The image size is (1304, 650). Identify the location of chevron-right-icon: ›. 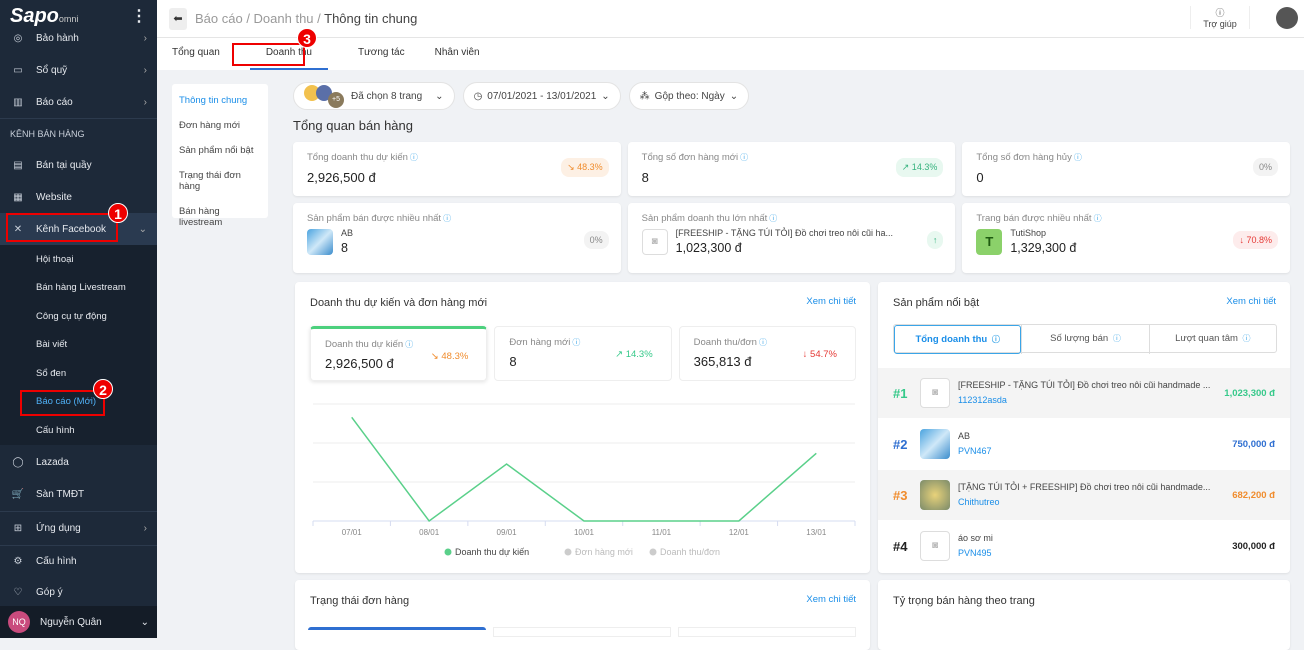
(145, 102).